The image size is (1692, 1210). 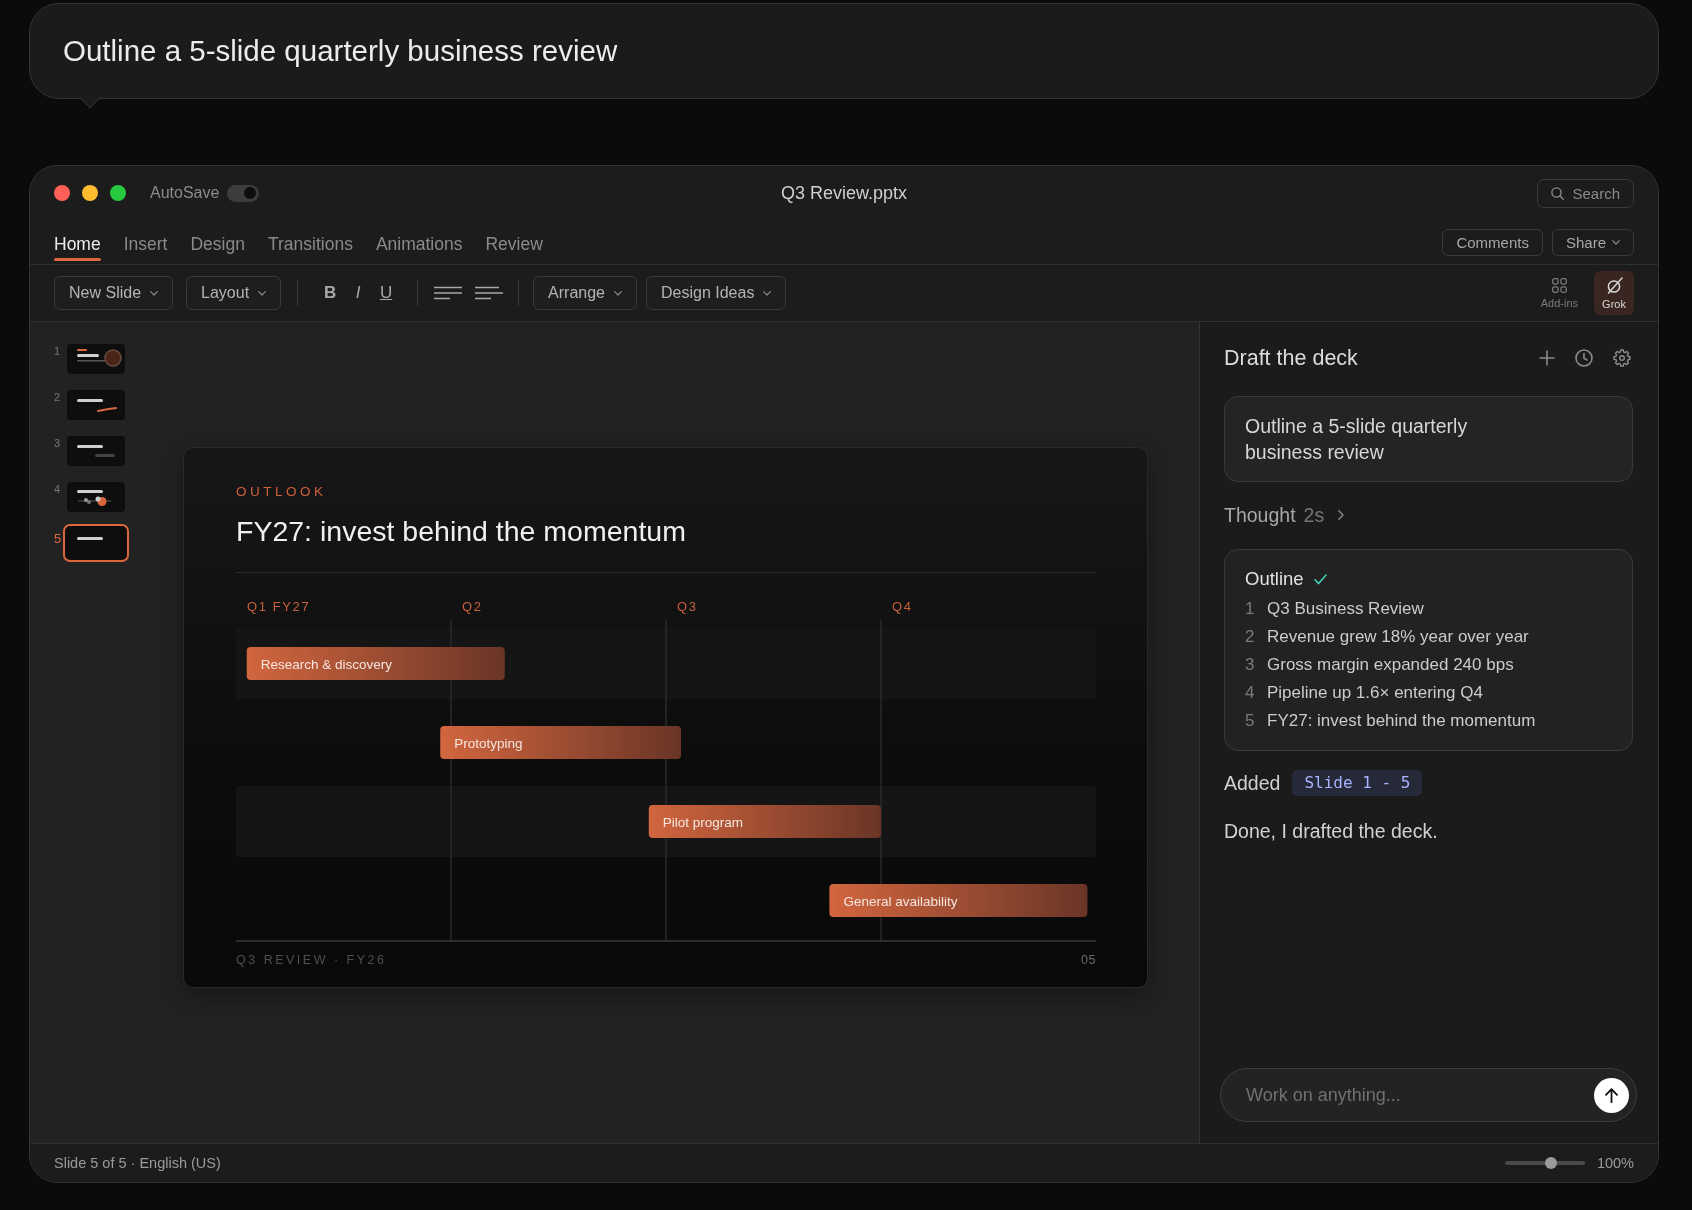 I want to click on outline-item: Gross margin expanded 240 bps, so click(x=1390, y=665).